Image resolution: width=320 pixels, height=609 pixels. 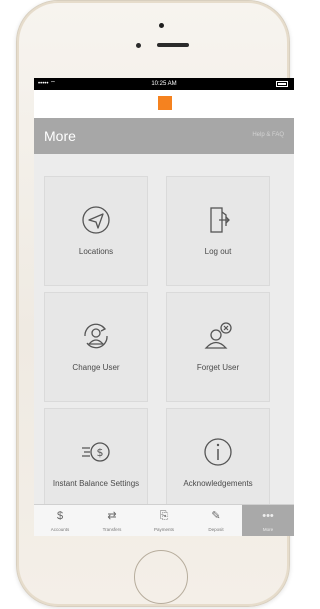 What do you see at coordinates (218, 335) in the screenshot?
I see `forget-user-icon` at bounding box center [218, 335].